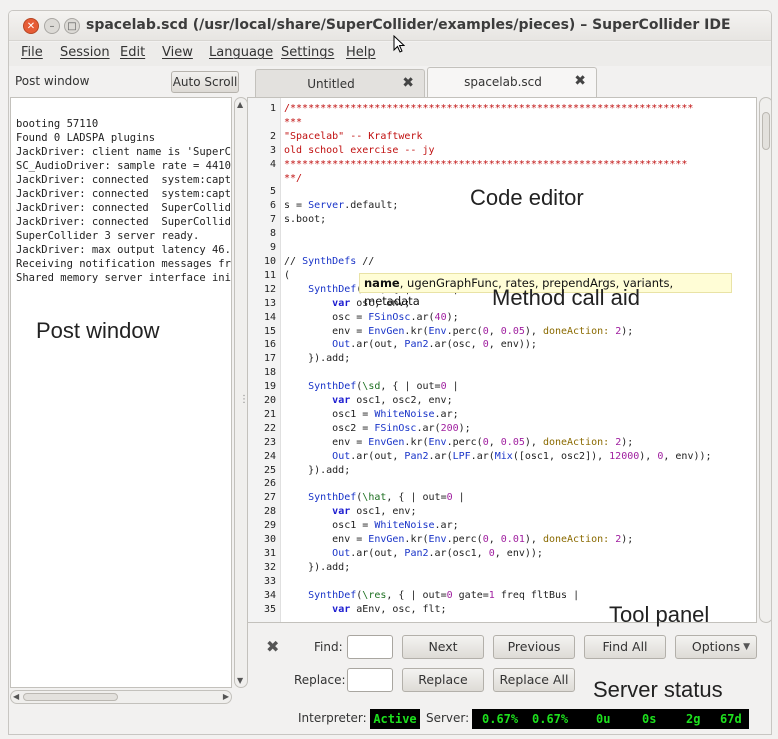 This screenshot has height=739, width=778. I want to click on find-previous-button: Previous, so click(534, 647).